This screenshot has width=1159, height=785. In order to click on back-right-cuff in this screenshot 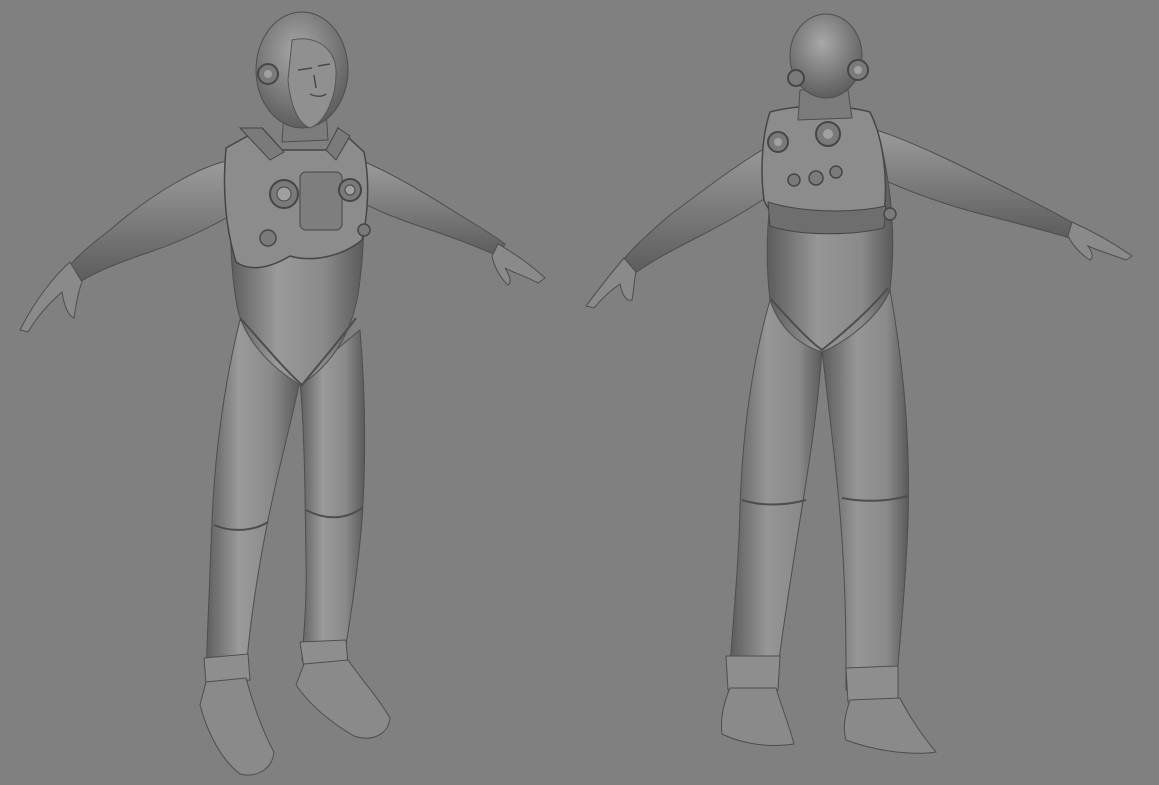, I will do `click(872, 684)`.